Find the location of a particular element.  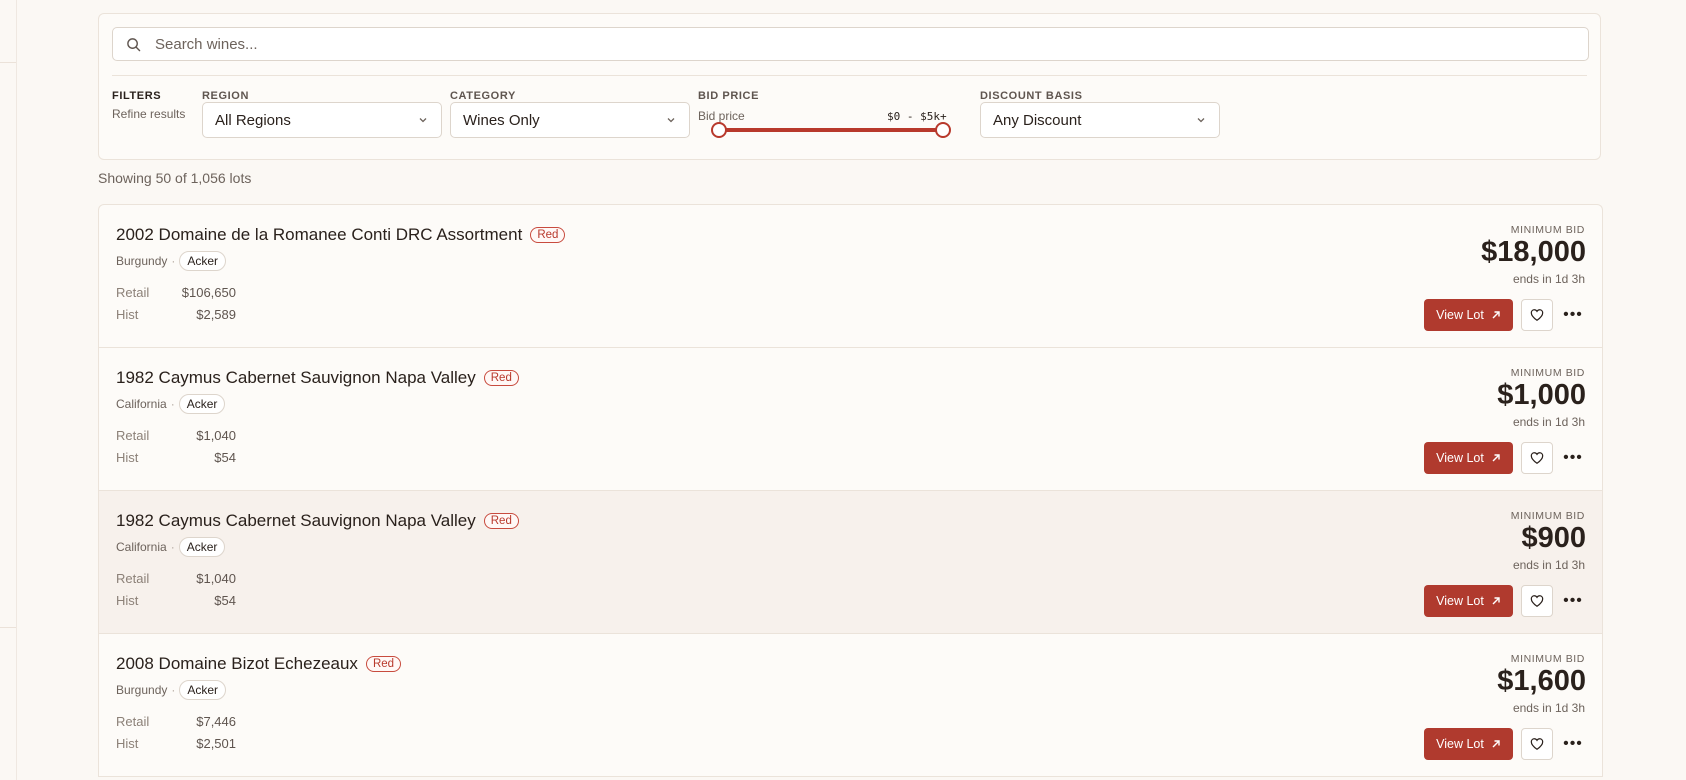

discount-label: DISCOUNT BASIS is located at coordinates (1031, 96).